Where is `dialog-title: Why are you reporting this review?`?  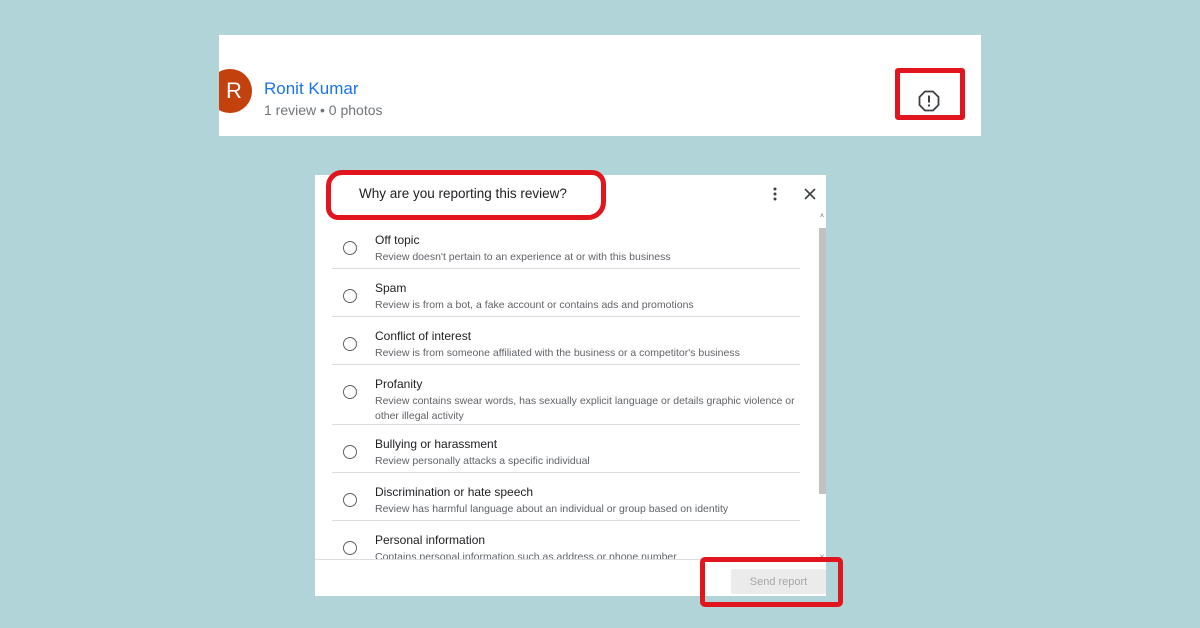
dialog-title: Why are you reporting this review? is located at coordinates (463, 193).